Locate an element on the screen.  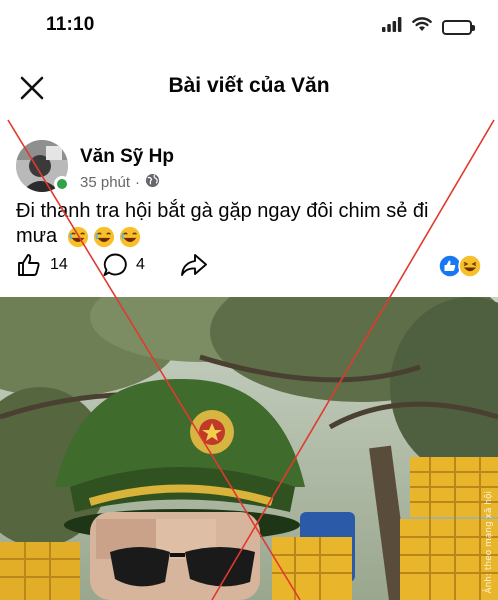
post-header: Văn Sỹ Hp 35 phút · is located at coordinates (249, 168).